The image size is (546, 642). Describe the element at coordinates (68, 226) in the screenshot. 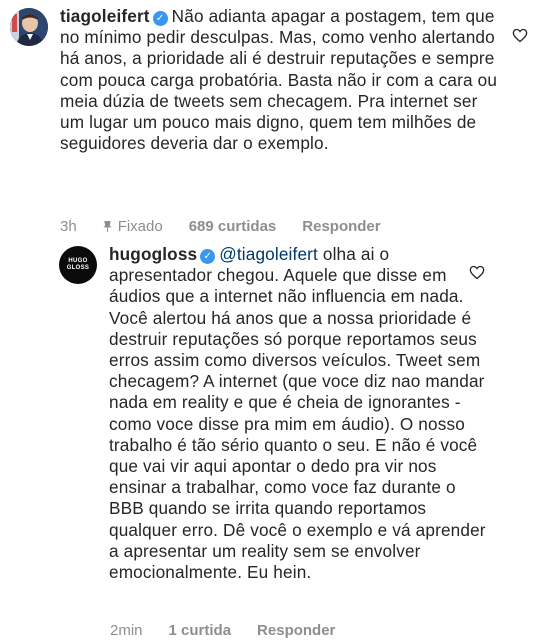

I see `comment-time: 3h` at that location.